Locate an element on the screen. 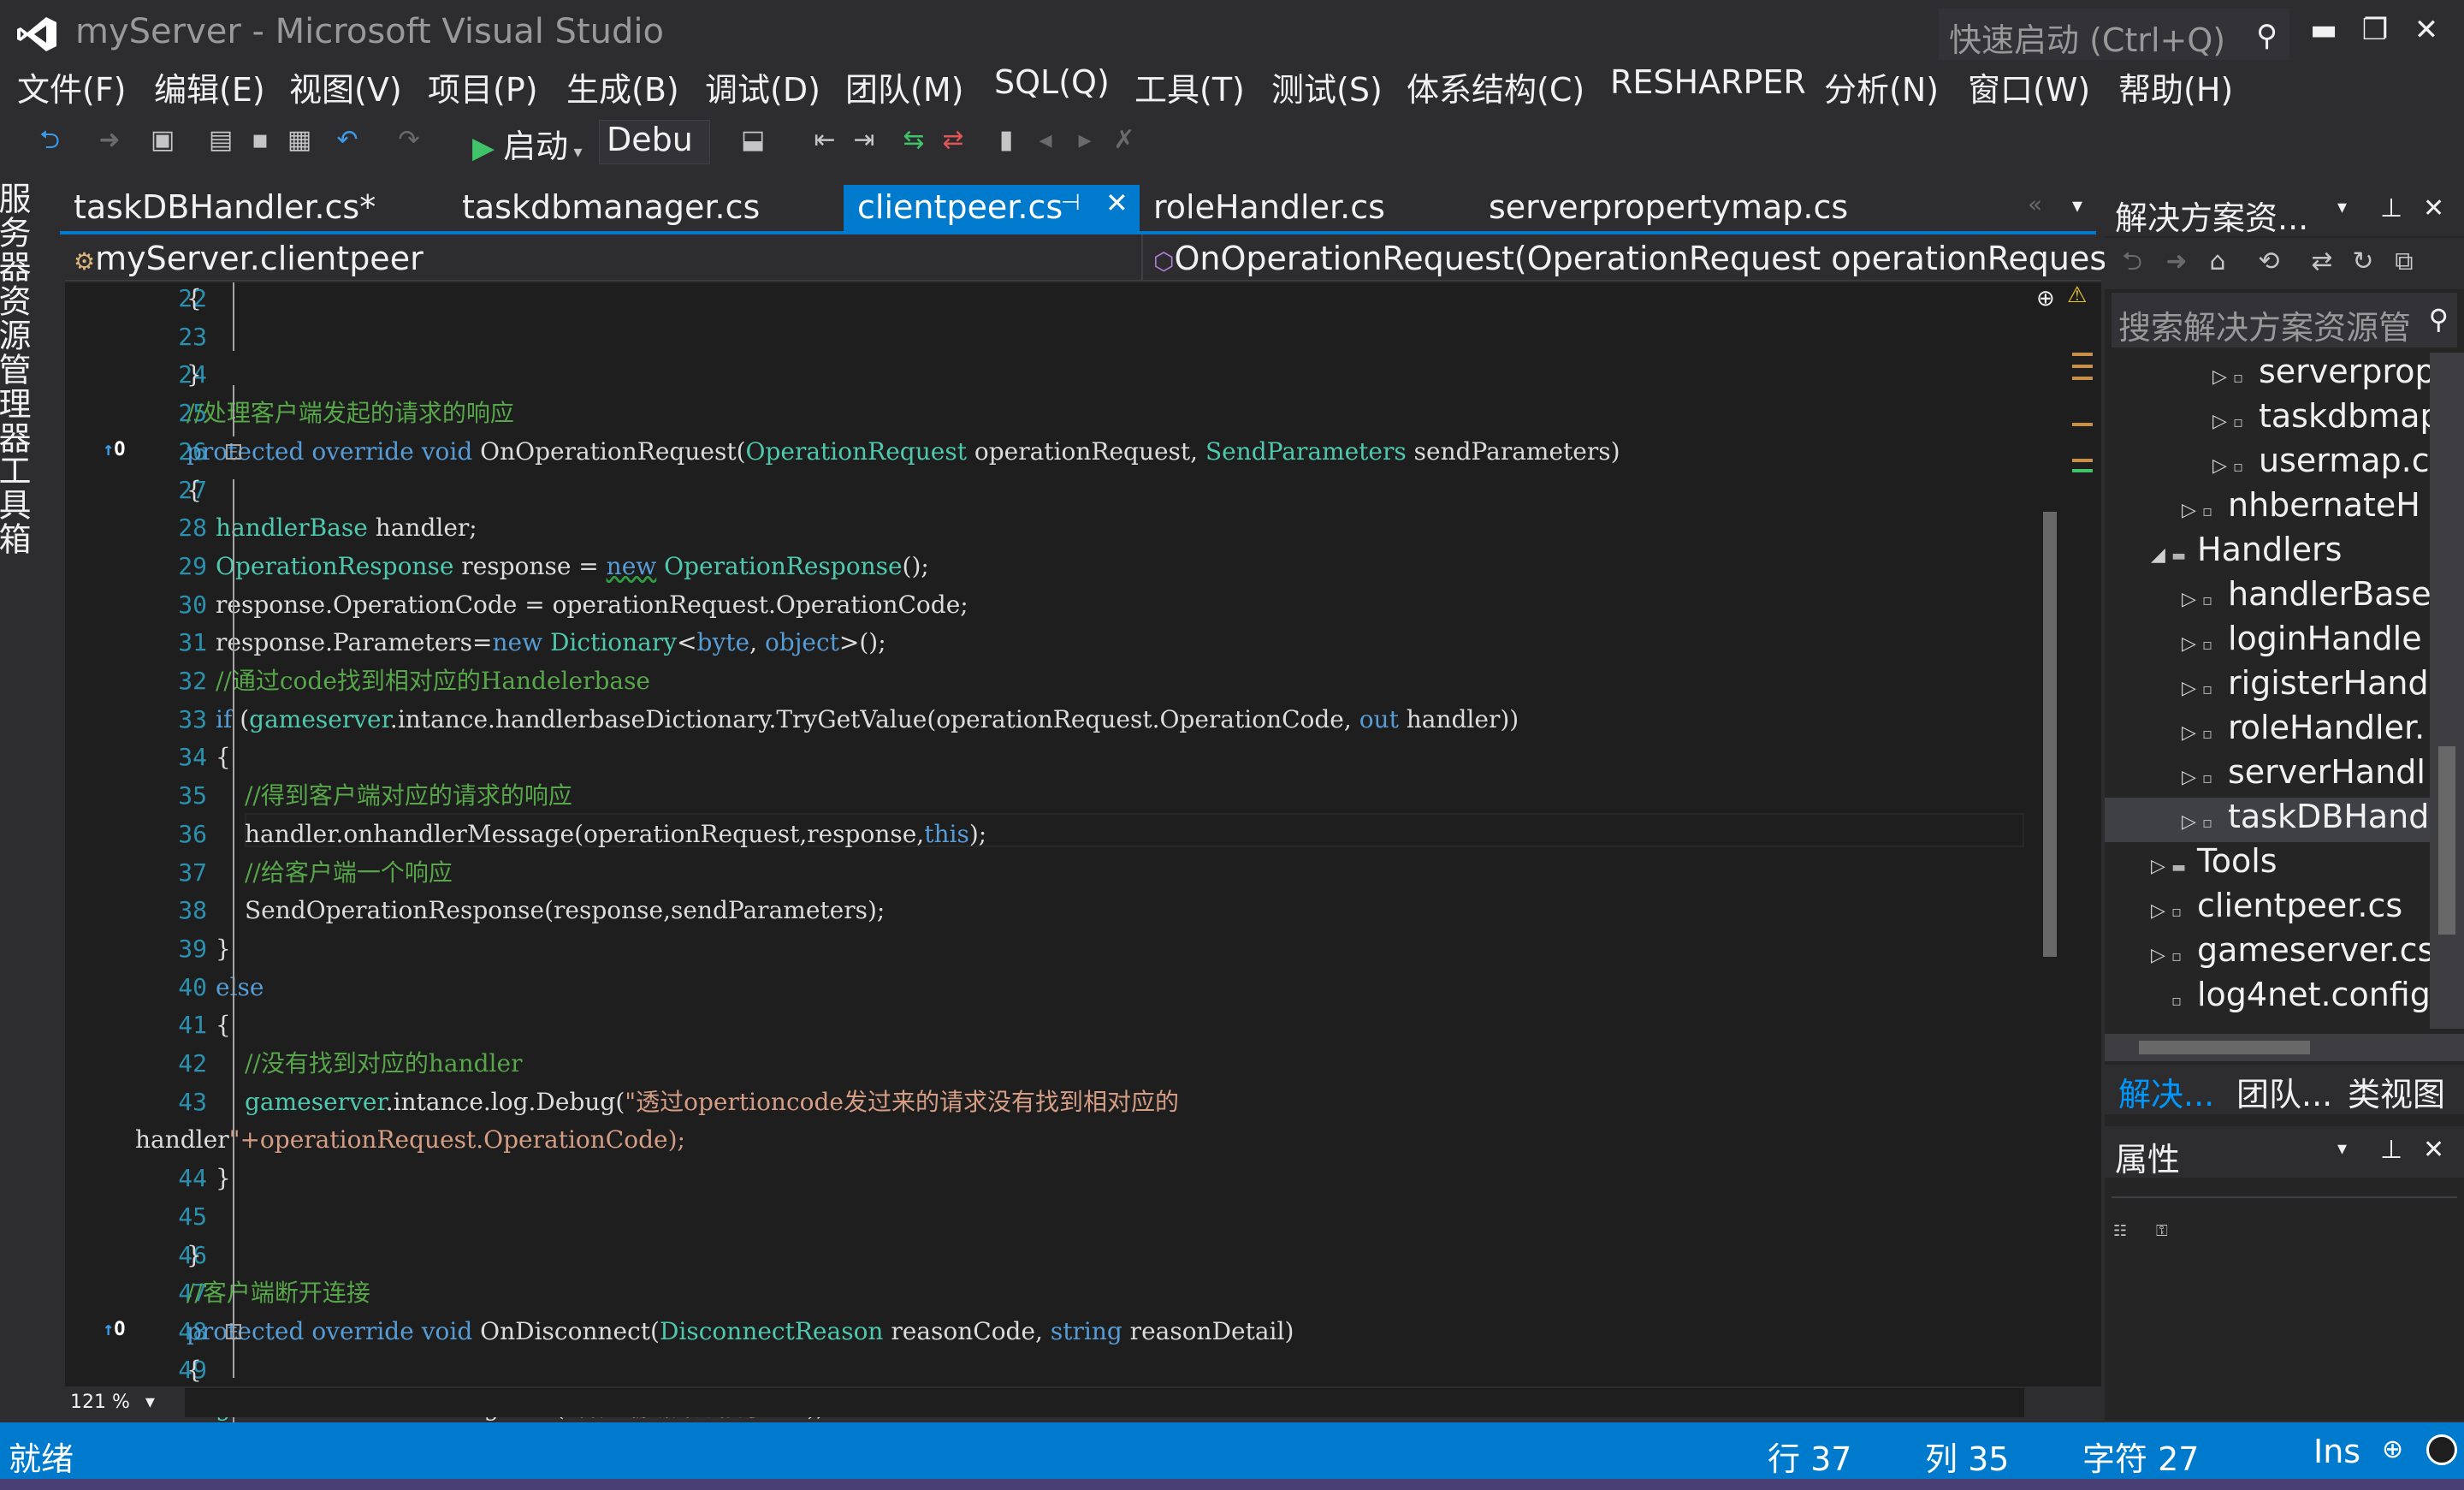 This screenshot has width=2464, height=1490. code-line: 47//客户端断开连接 is located at coordinates (1057, 1292).